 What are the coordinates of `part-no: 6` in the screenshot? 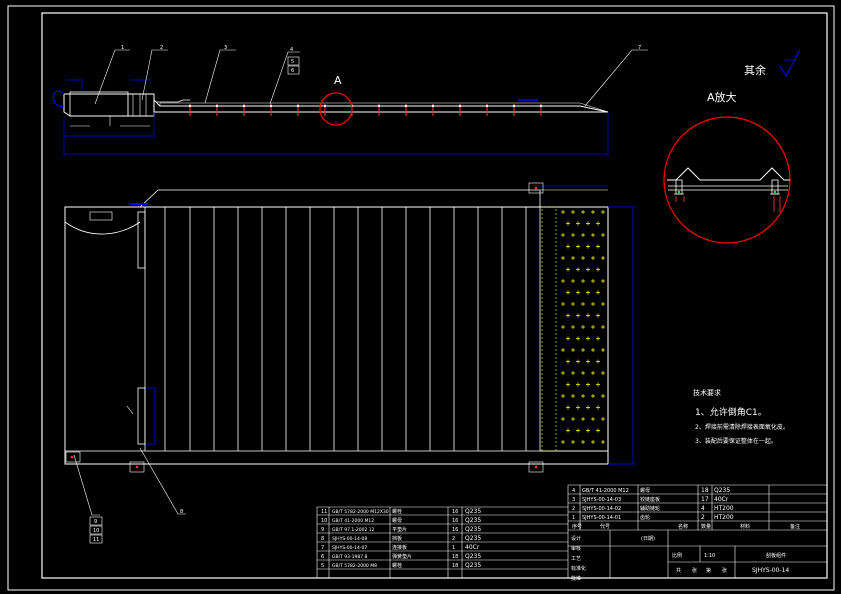 It's located at (322, 557).